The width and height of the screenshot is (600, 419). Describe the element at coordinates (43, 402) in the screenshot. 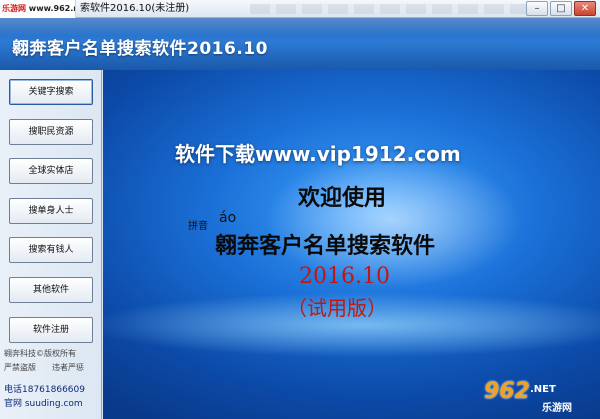

I see `website-link: 官网 suuding.com` at that location.